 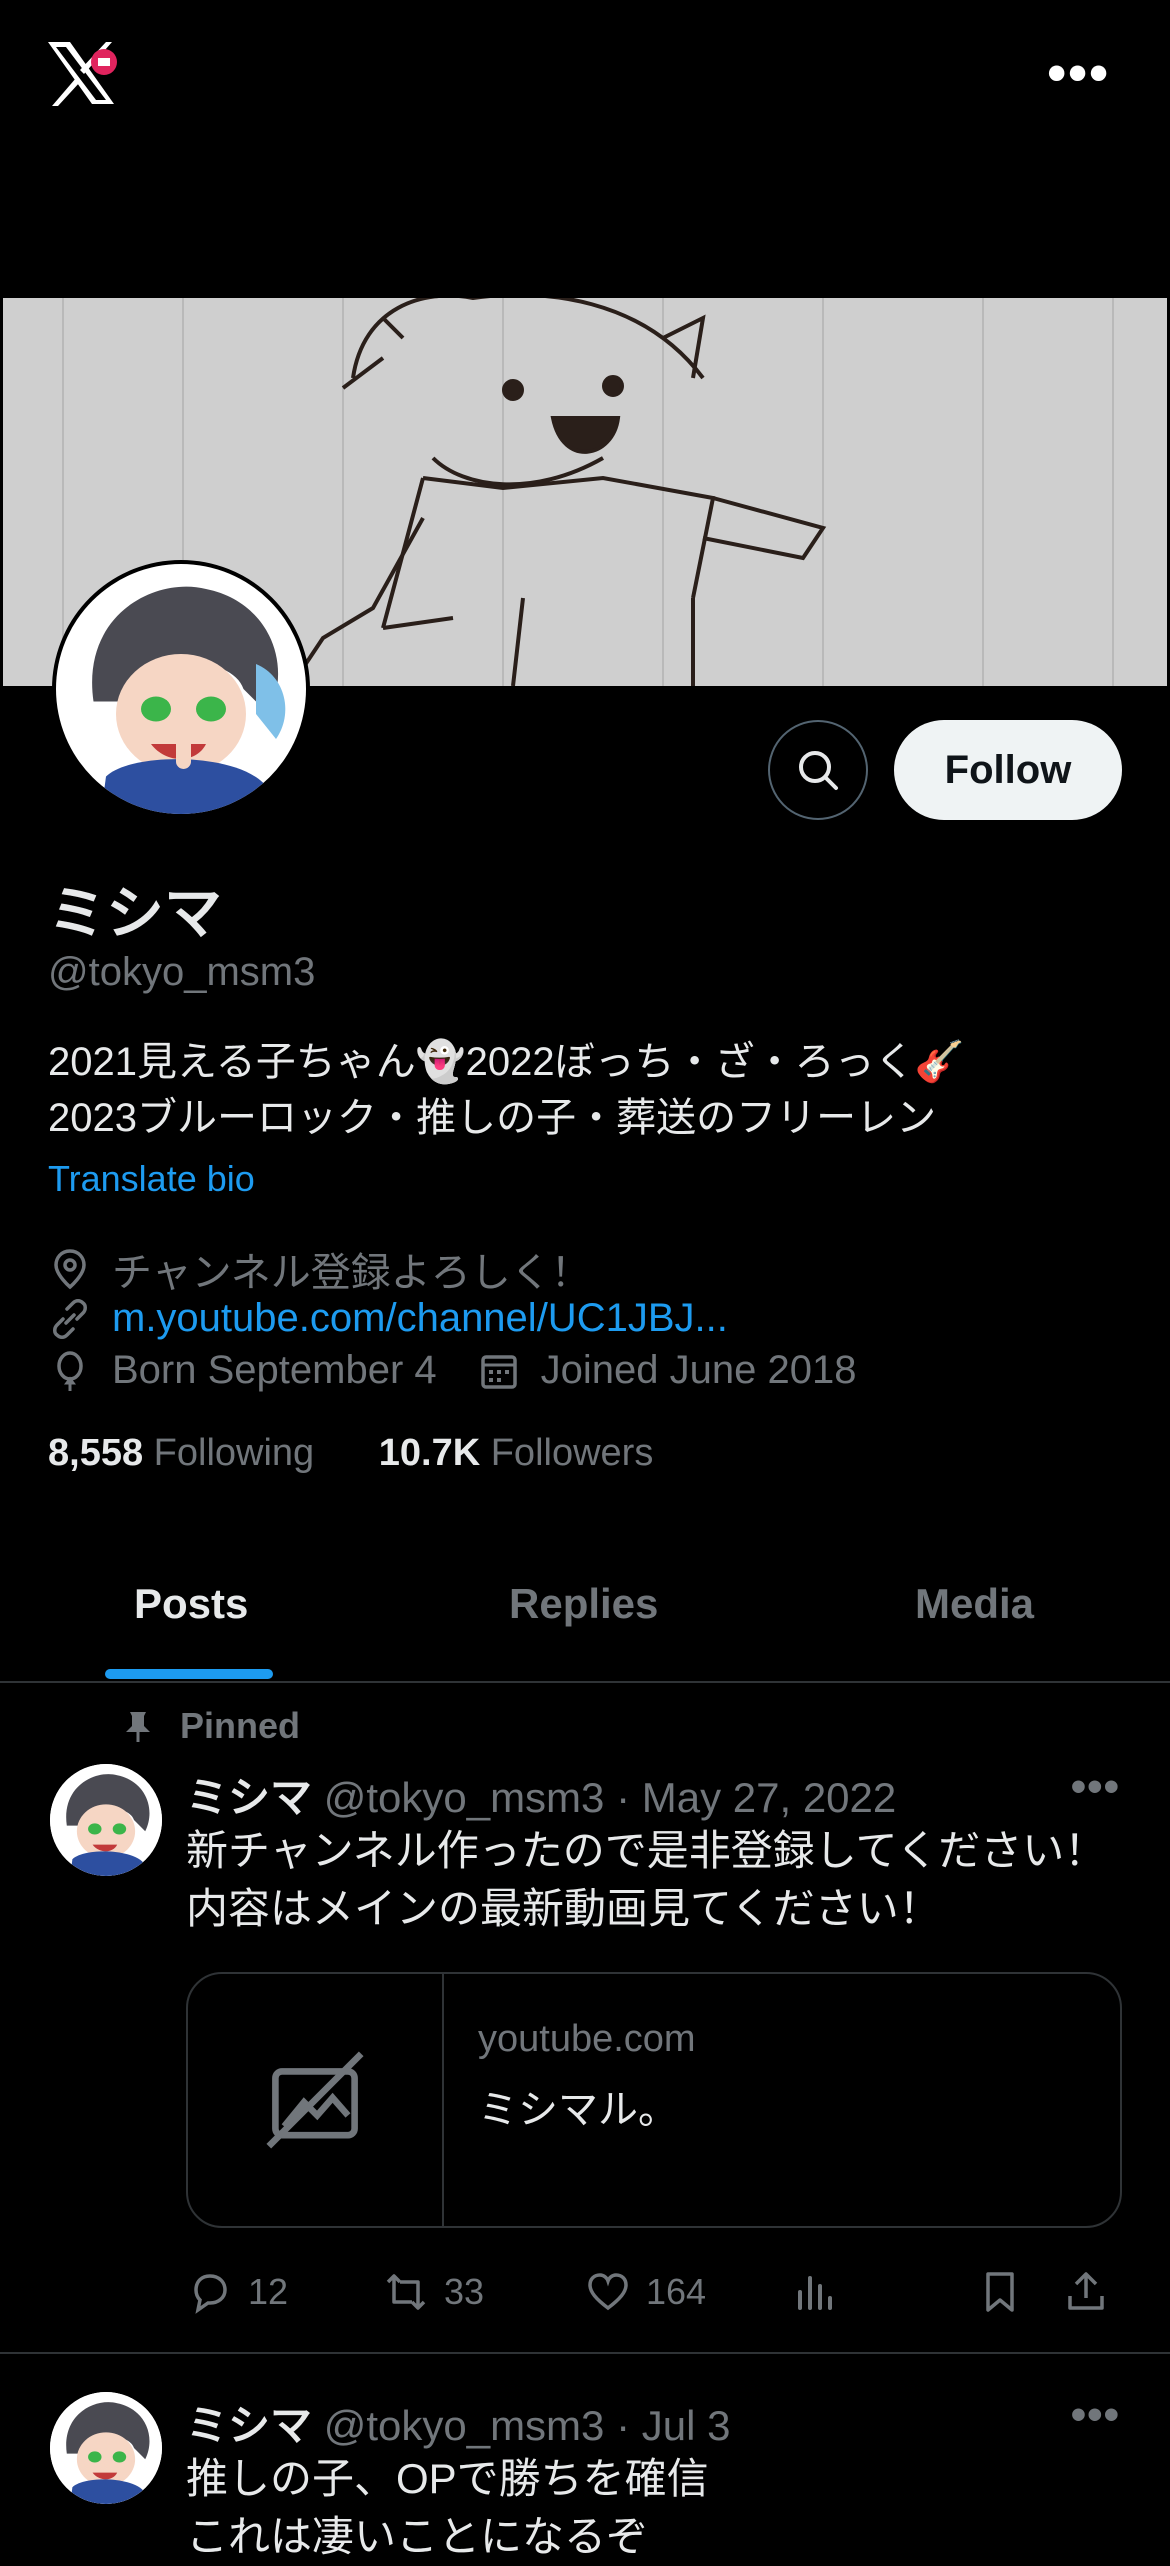 What do you see at coordinates (135, 913) in the screenshot?
I see `display-name: ミシマ` at bounding box center [135, 913].